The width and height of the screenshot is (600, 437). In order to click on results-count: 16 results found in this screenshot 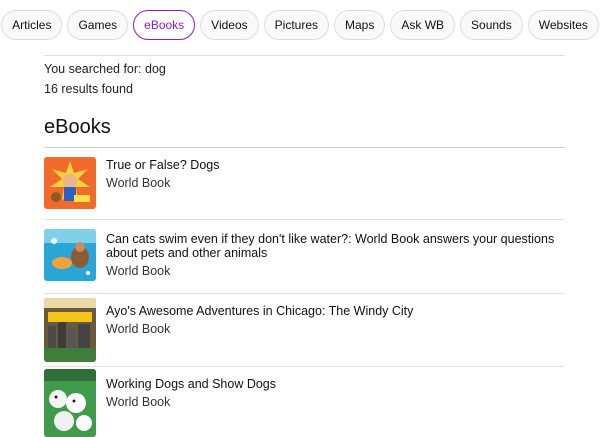, I will do `click(88, 89)`.